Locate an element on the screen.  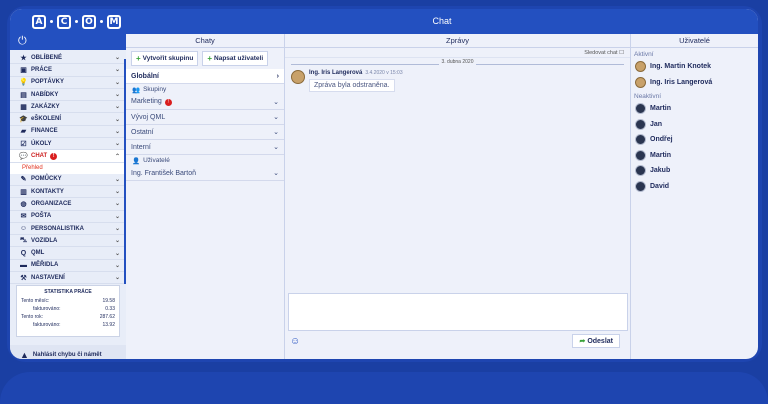
sidebar-subitem-overview: Přehled is located at coordinates (68, 168).